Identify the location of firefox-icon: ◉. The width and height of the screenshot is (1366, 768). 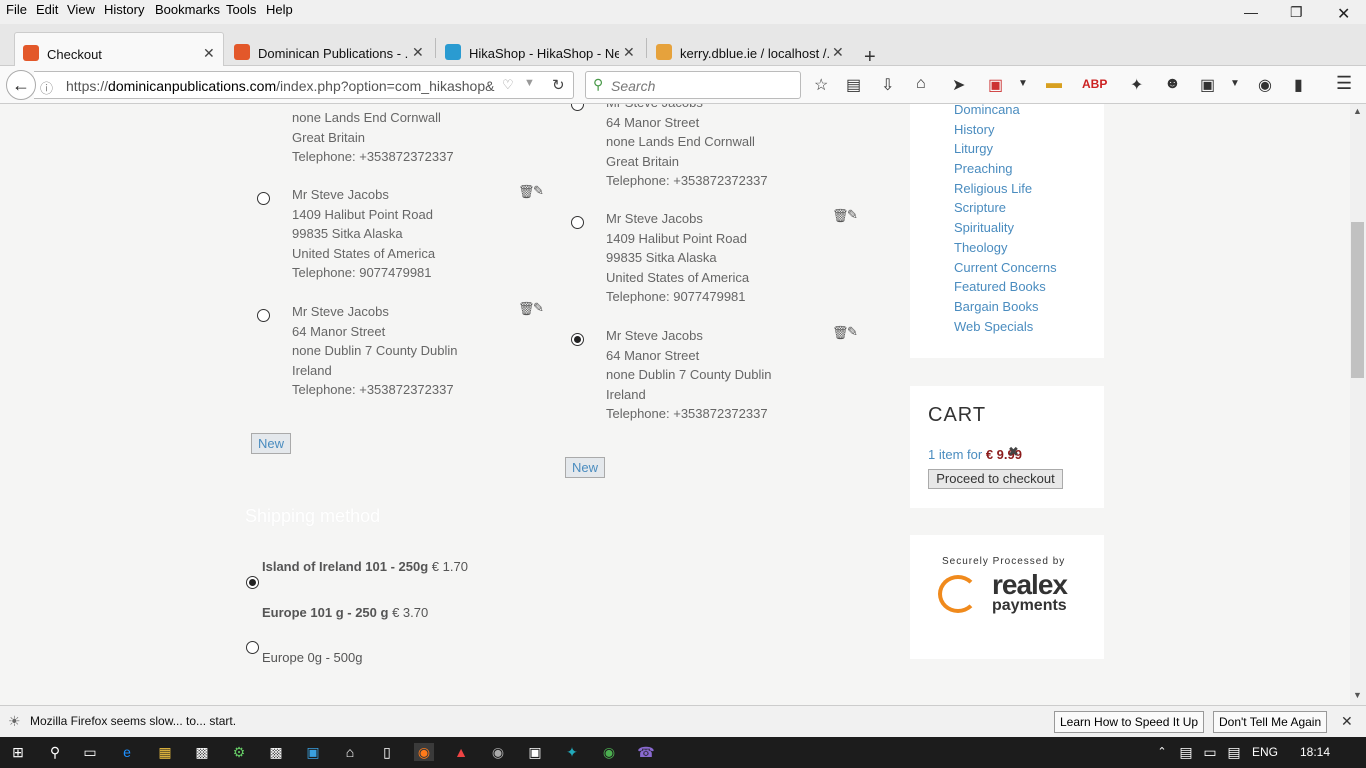
(424, 752).